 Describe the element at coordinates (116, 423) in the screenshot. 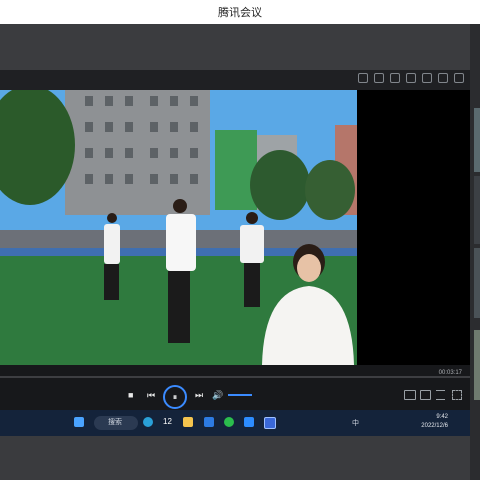

I see `search-box: 搜索` at that location.